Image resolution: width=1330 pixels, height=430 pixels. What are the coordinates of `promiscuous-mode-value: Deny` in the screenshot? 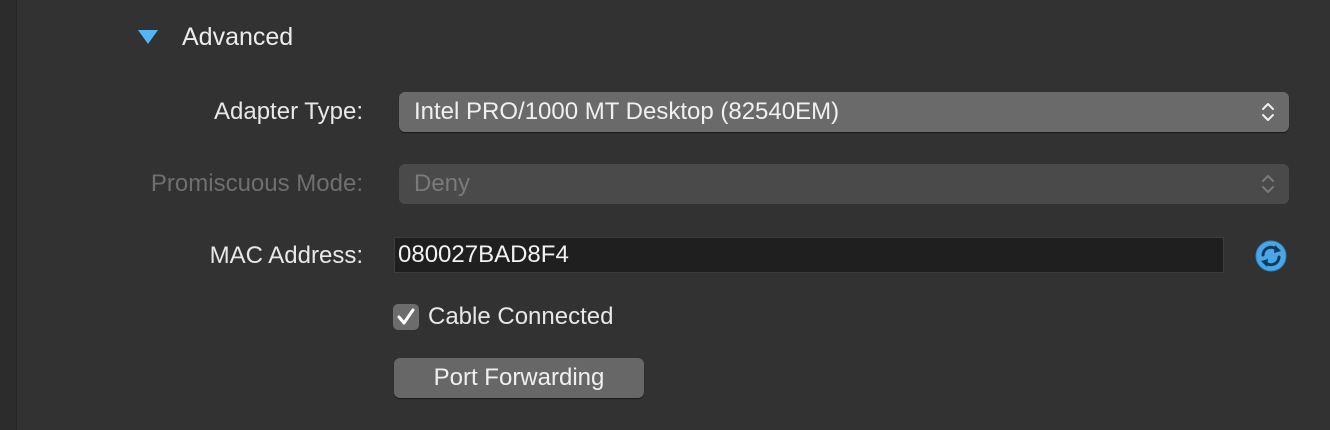 It's located at (442, 183).